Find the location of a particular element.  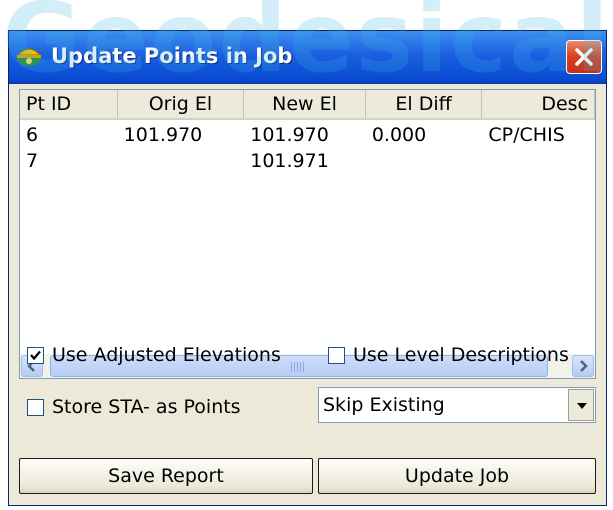

close-icon is located at coordinates (584, 57).